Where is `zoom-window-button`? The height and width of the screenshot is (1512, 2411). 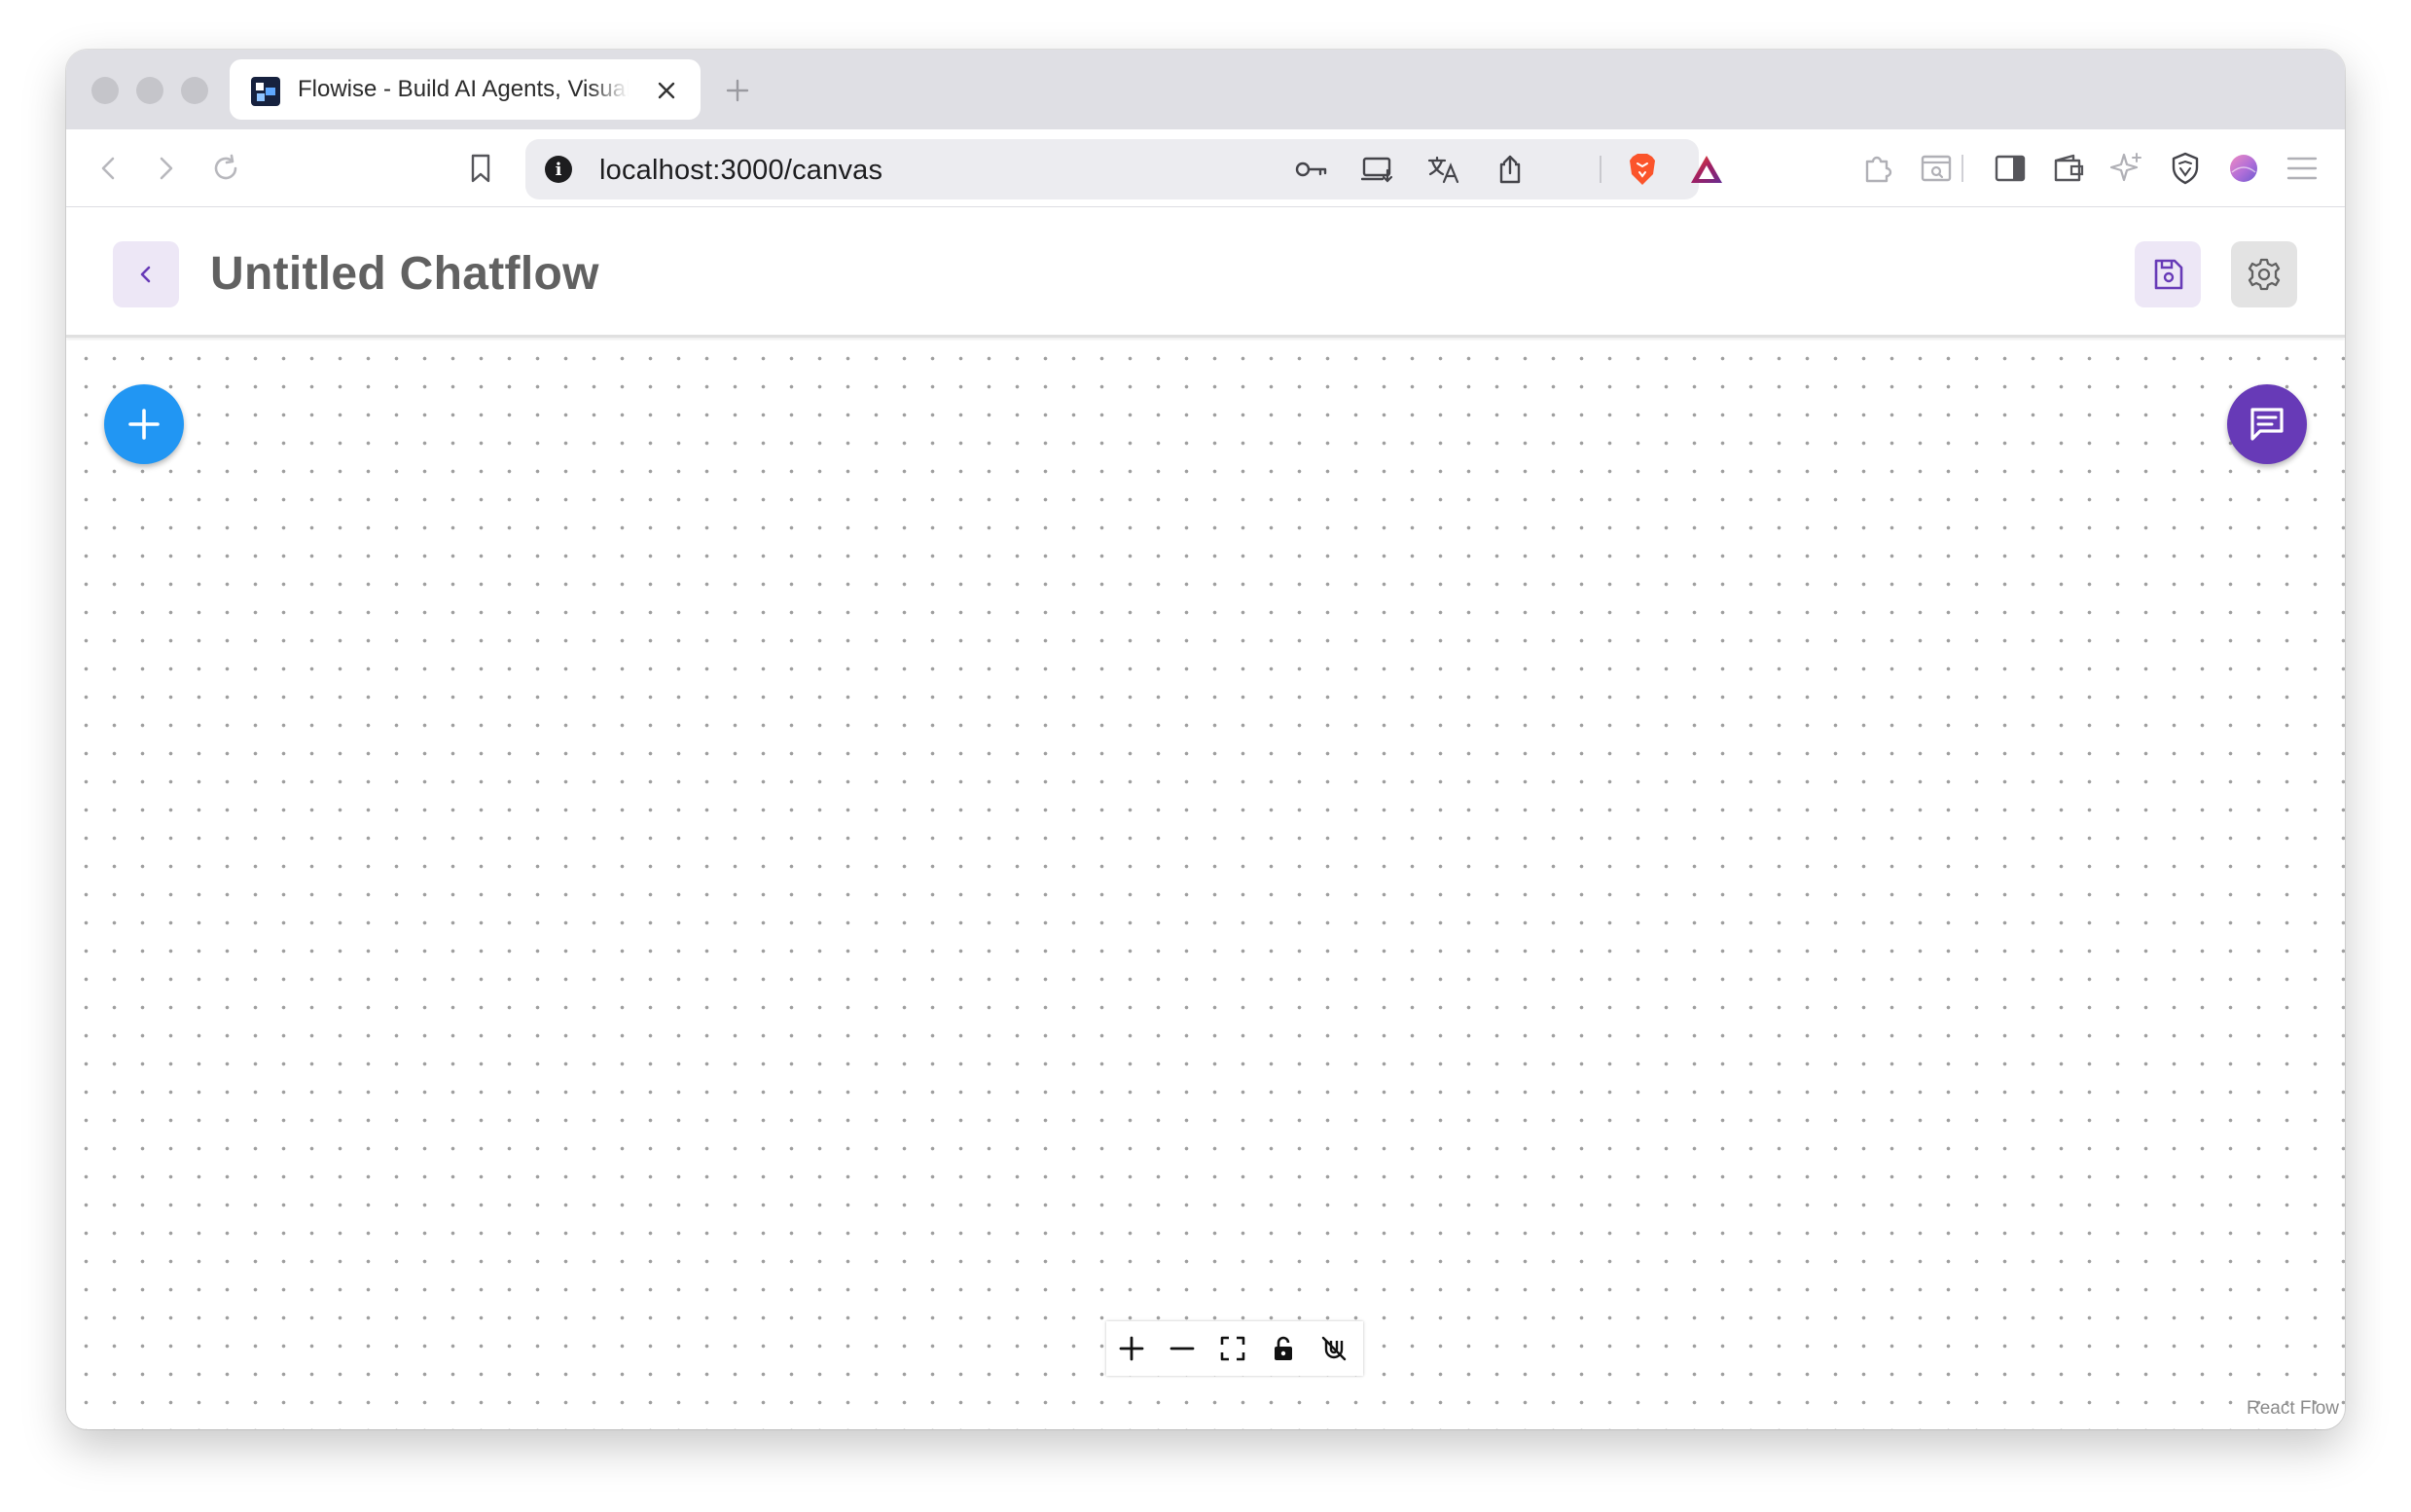 zoom-window-button is located at coordinates (194, 90).